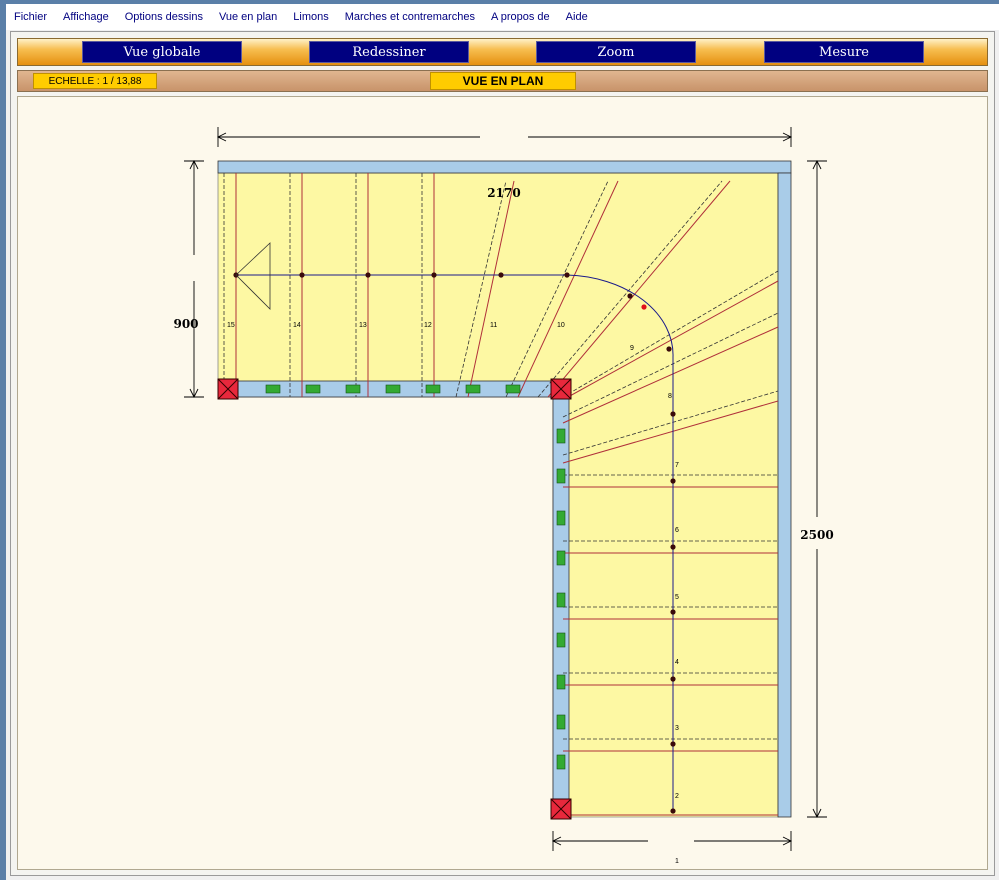 This screenshot has height=880, width=999. I want to click on menu-fichier: Fichier, so click(30, 17).